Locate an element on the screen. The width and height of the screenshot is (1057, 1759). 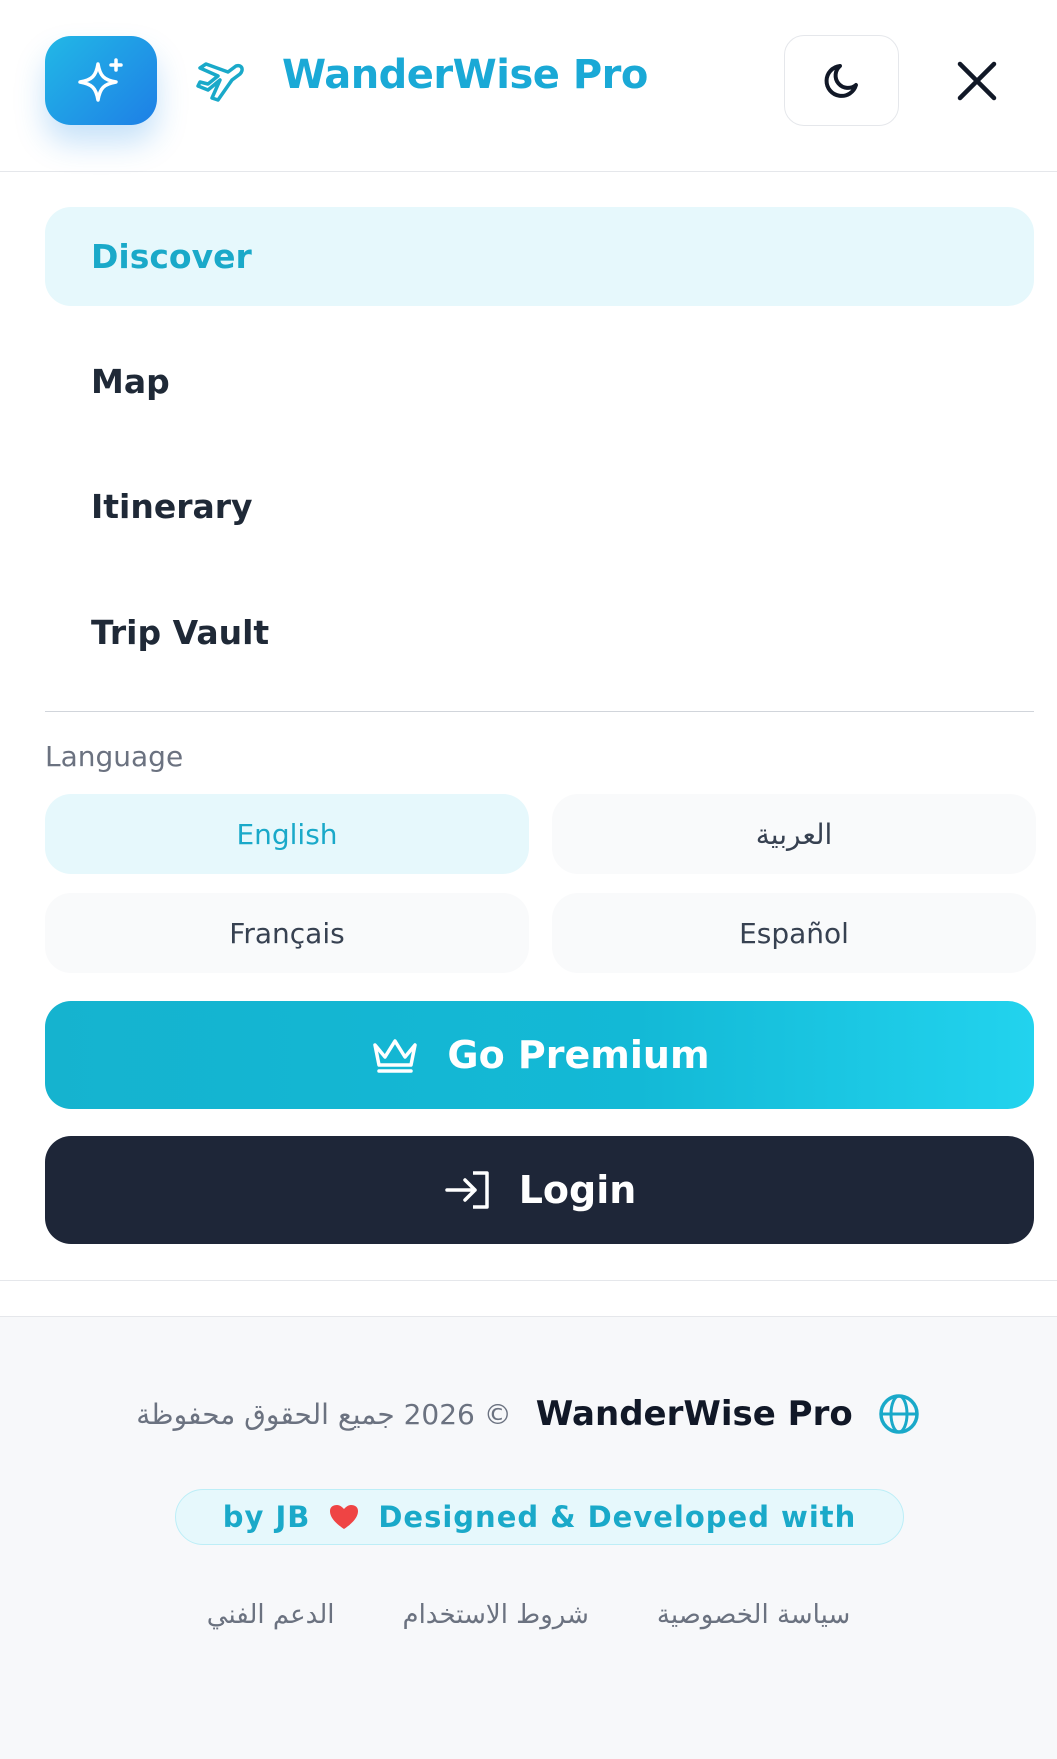
login-label: Login is located at coordinates (577, 1190).